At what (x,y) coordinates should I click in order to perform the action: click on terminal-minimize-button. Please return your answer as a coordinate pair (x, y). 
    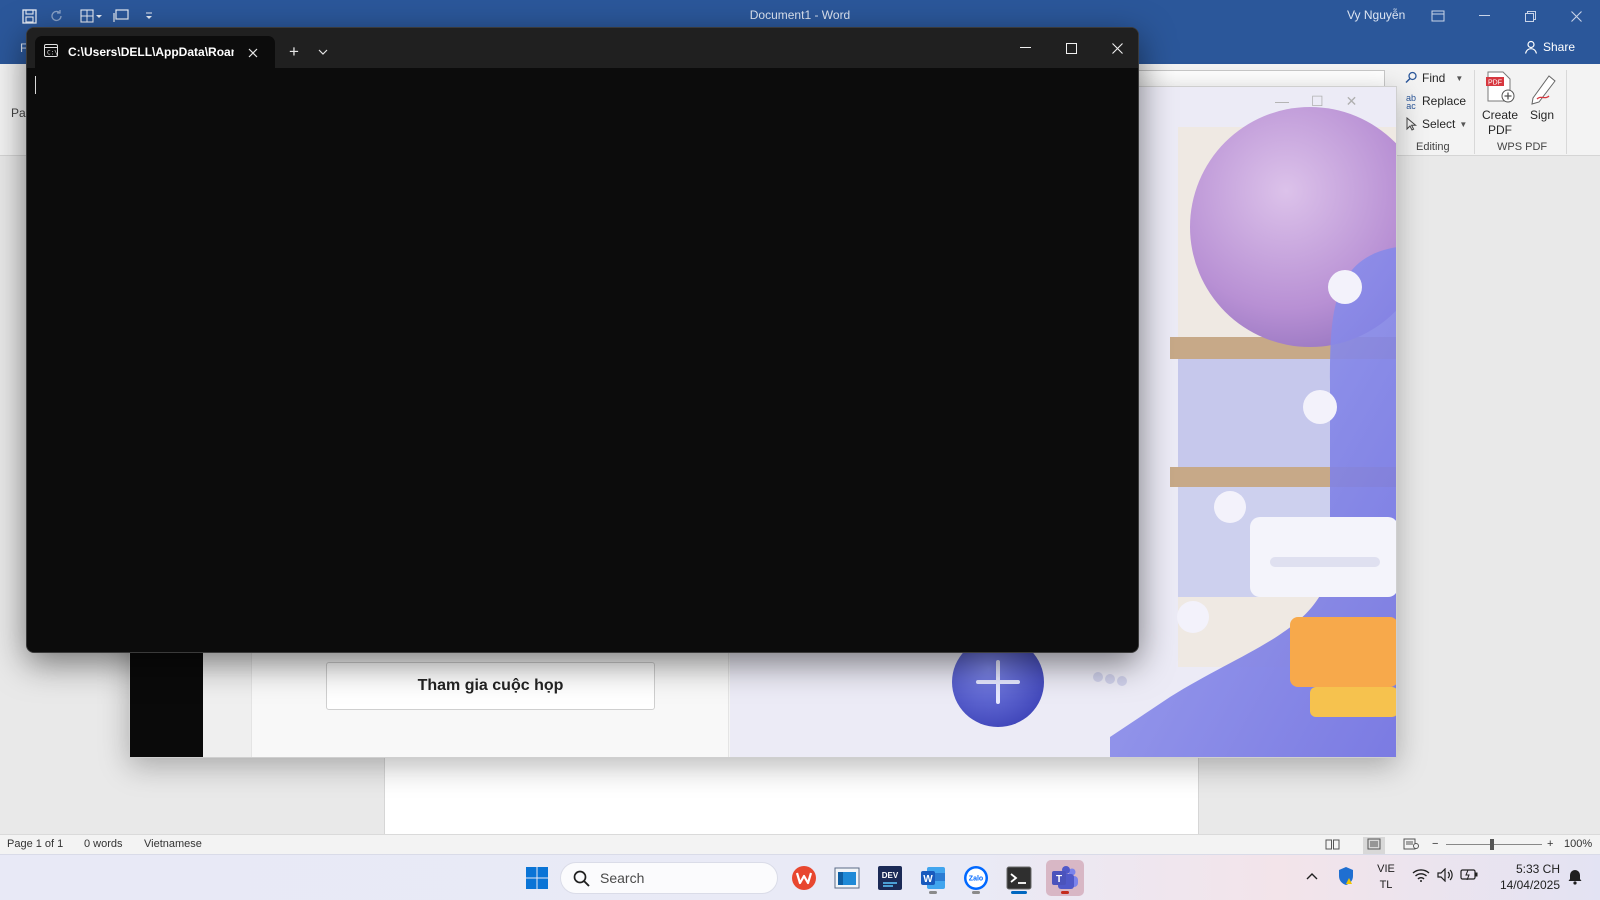
    Looking at the image, I should click on (1025, 48).